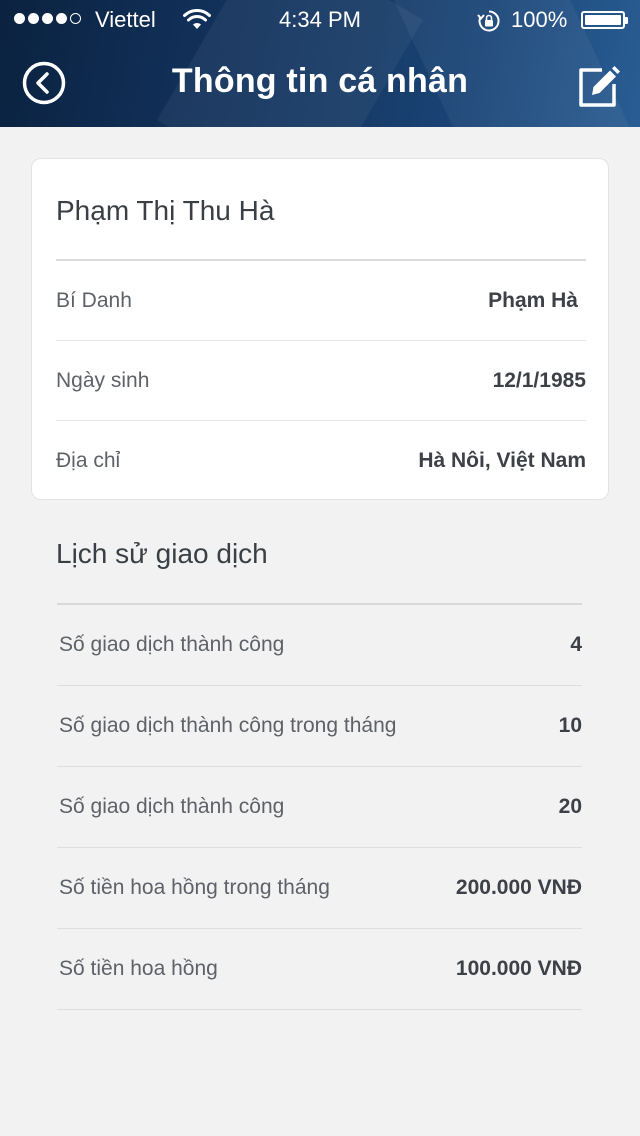  Describe the element at coordinates (320, 81) in the screenshot. I see `page-title: Thông tin cá nhân` at that location.